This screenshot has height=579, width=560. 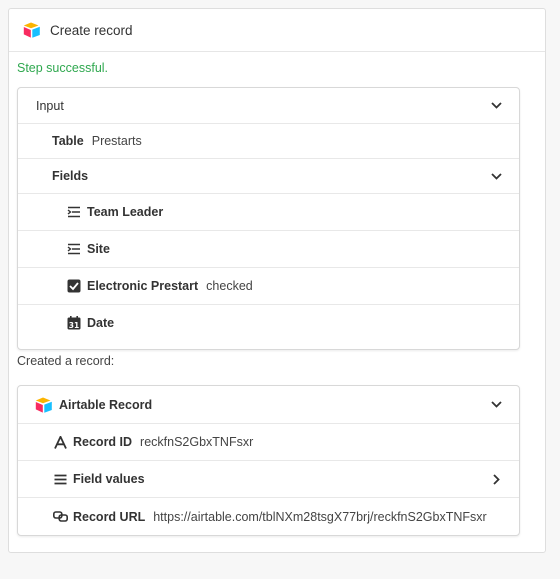 I want to click on field-values-label: Field values, so click(x=109, y=479).